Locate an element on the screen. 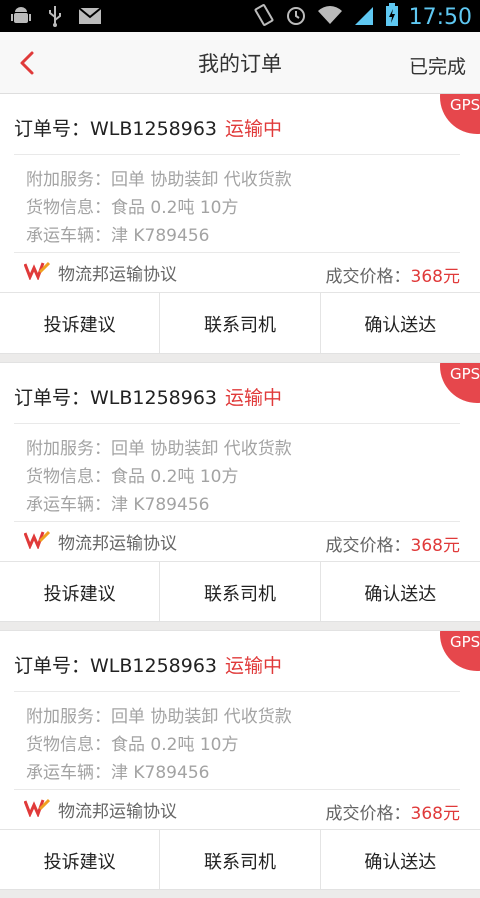  battery-icon is located at coordinates (392, 17).